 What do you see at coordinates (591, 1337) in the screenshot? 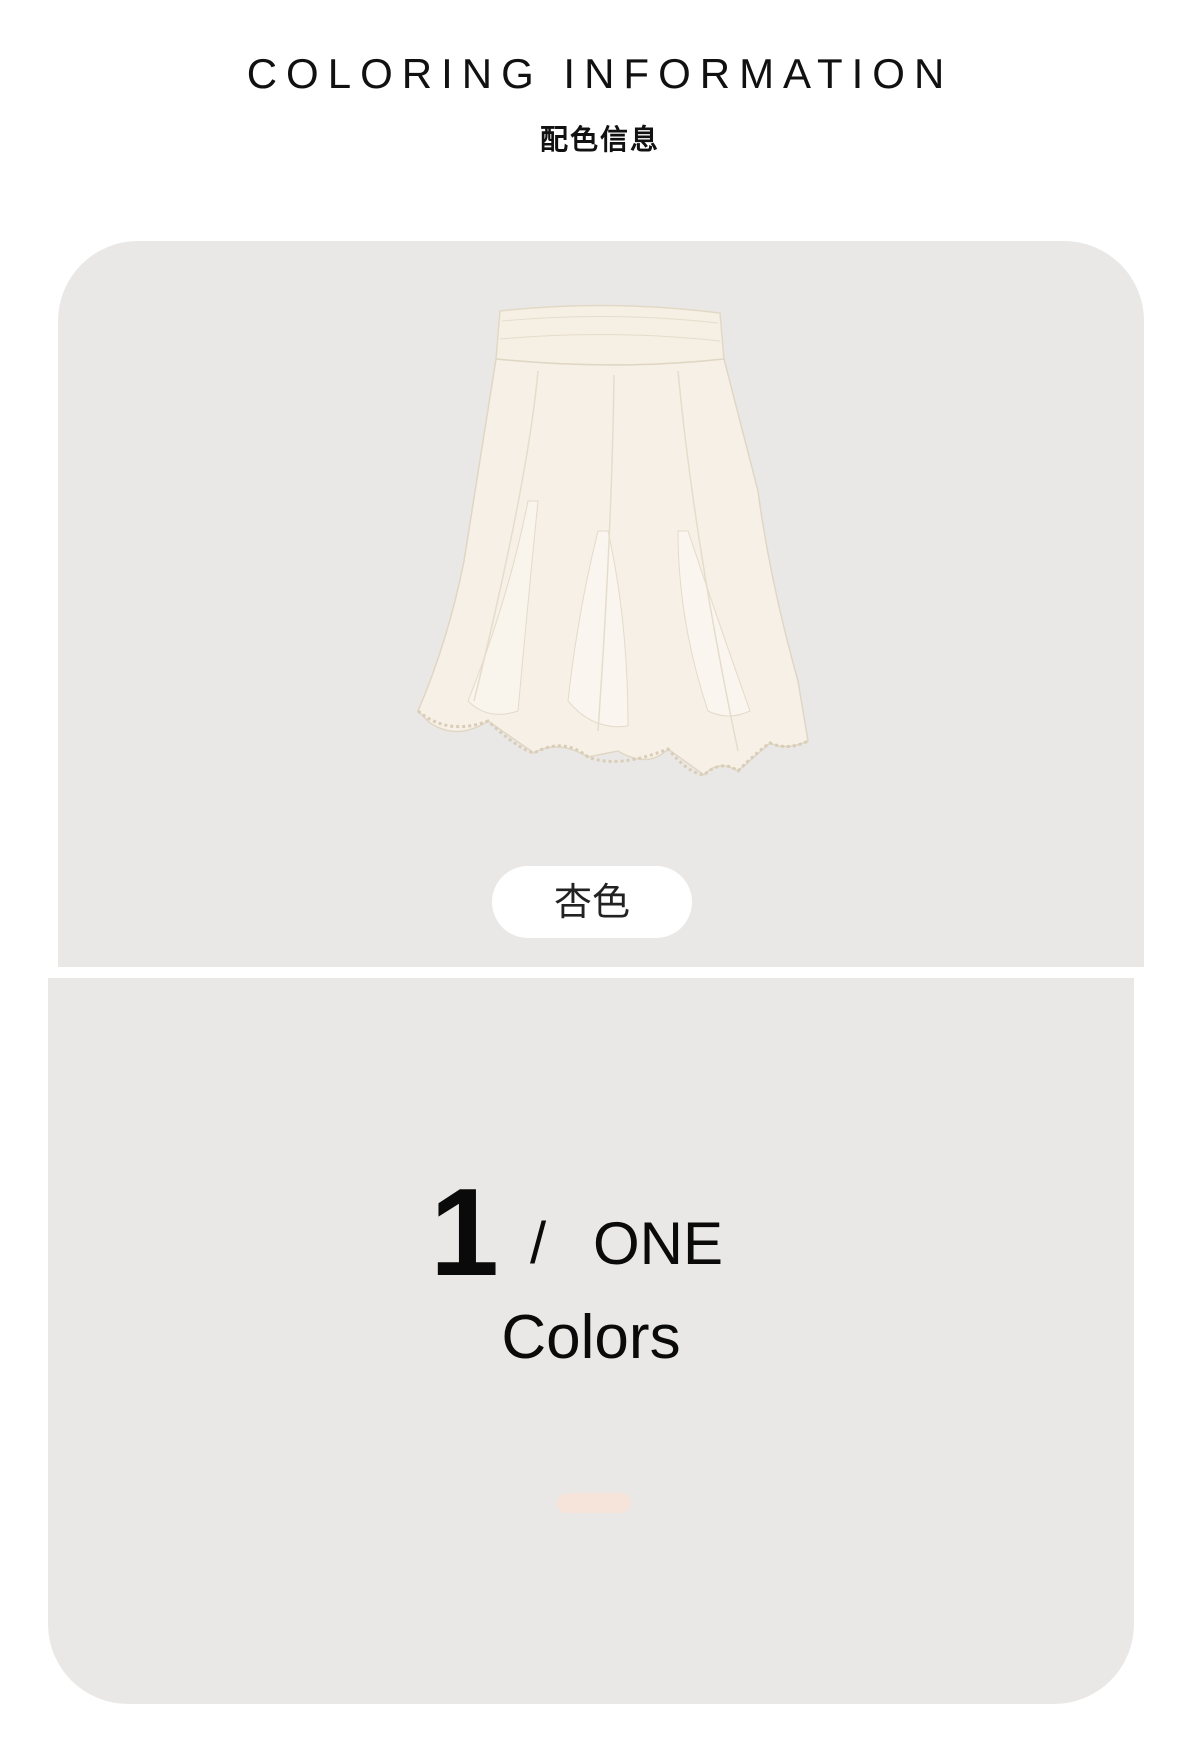
I see `colors-label: Colors` at bounding box center [591, 1337].